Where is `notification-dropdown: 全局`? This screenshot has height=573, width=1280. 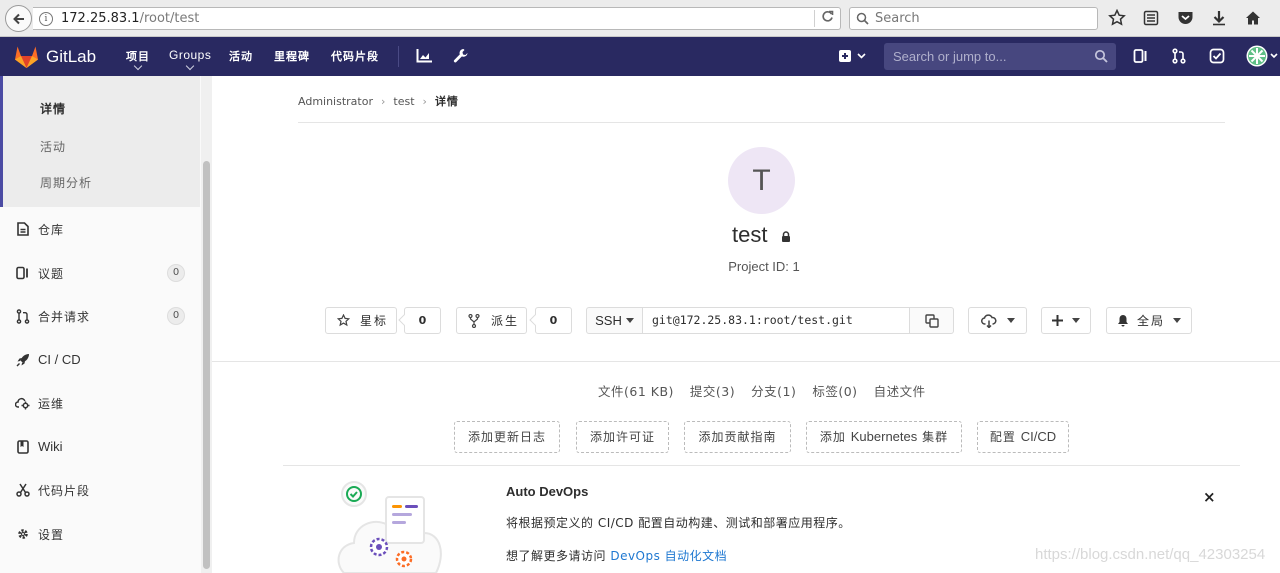 notification-dropdown: 全局 is located at coordinates (1149, 320).